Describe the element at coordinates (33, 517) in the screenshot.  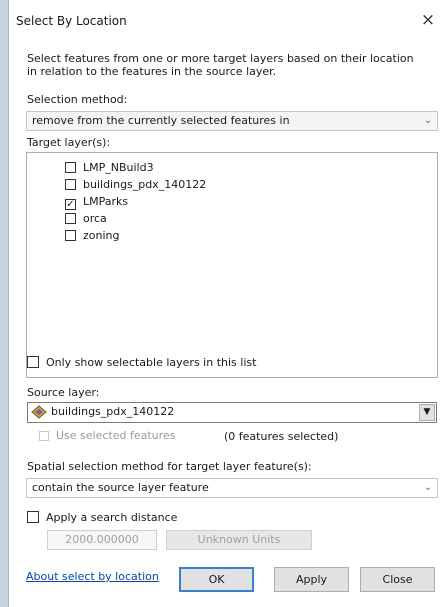
I see `search-distance-checkbox` at that location.